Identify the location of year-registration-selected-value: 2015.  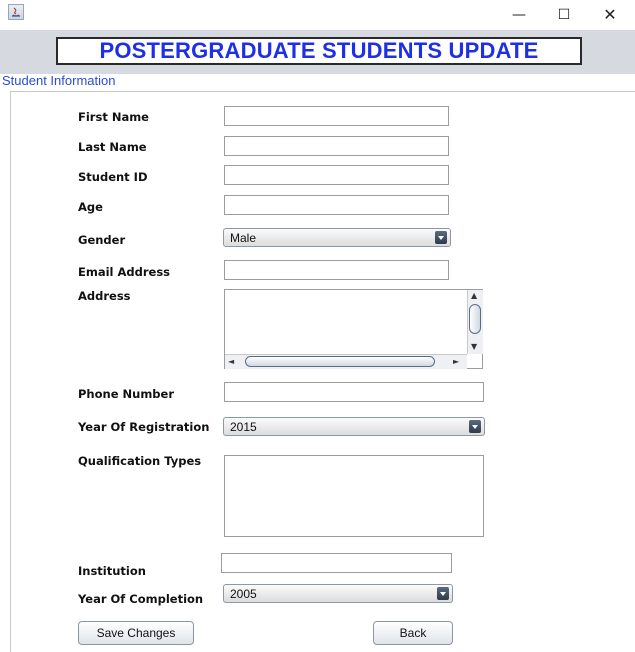
(243, 427).